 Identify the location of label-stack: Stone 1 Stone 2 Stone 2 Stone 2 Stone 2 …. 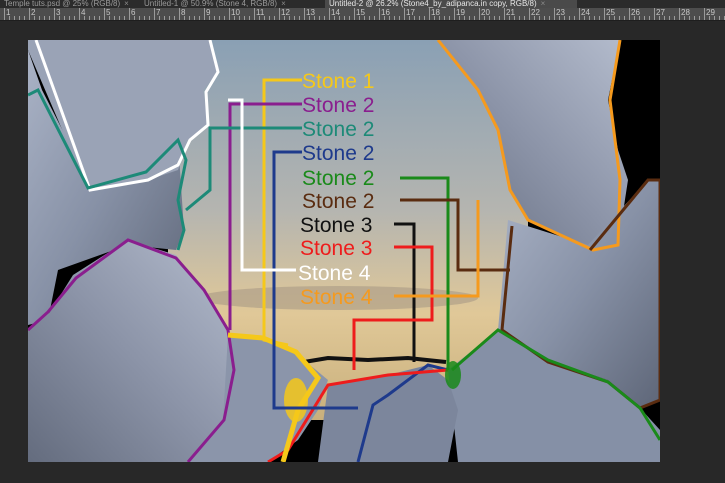
(336, 189).